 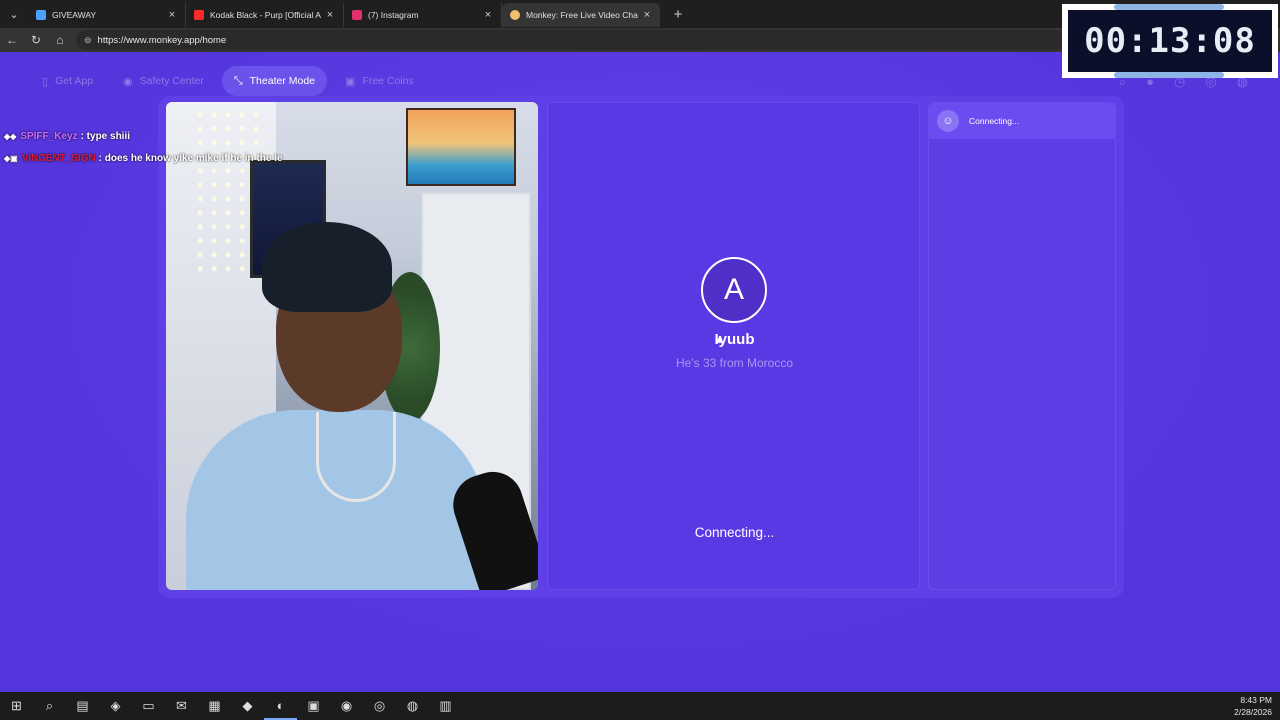 What do you see at coordinates (107, 15) in the screenshot?
I see `tab-giveaway: GIVEAWAY ×` at bounding box center [107, 15].